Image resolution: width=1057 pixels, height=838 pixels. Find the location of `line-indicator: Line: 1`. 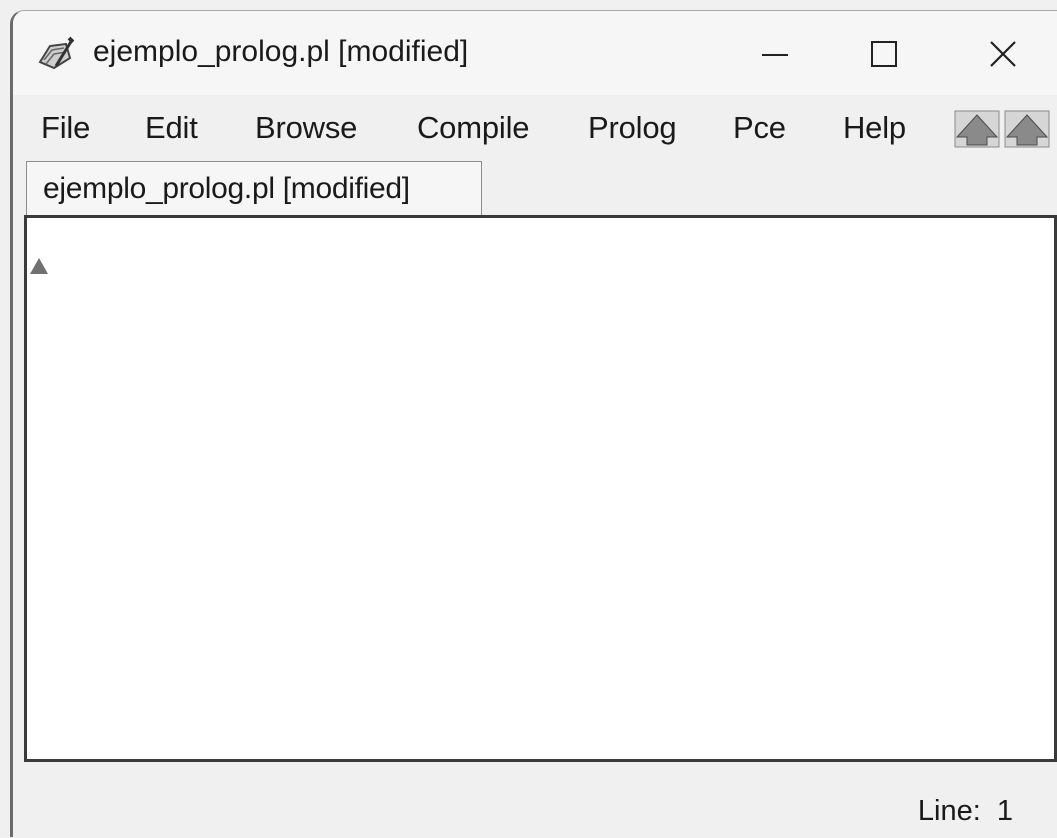

line-indicator: Line: 1 is located at coordinates (965, 811).